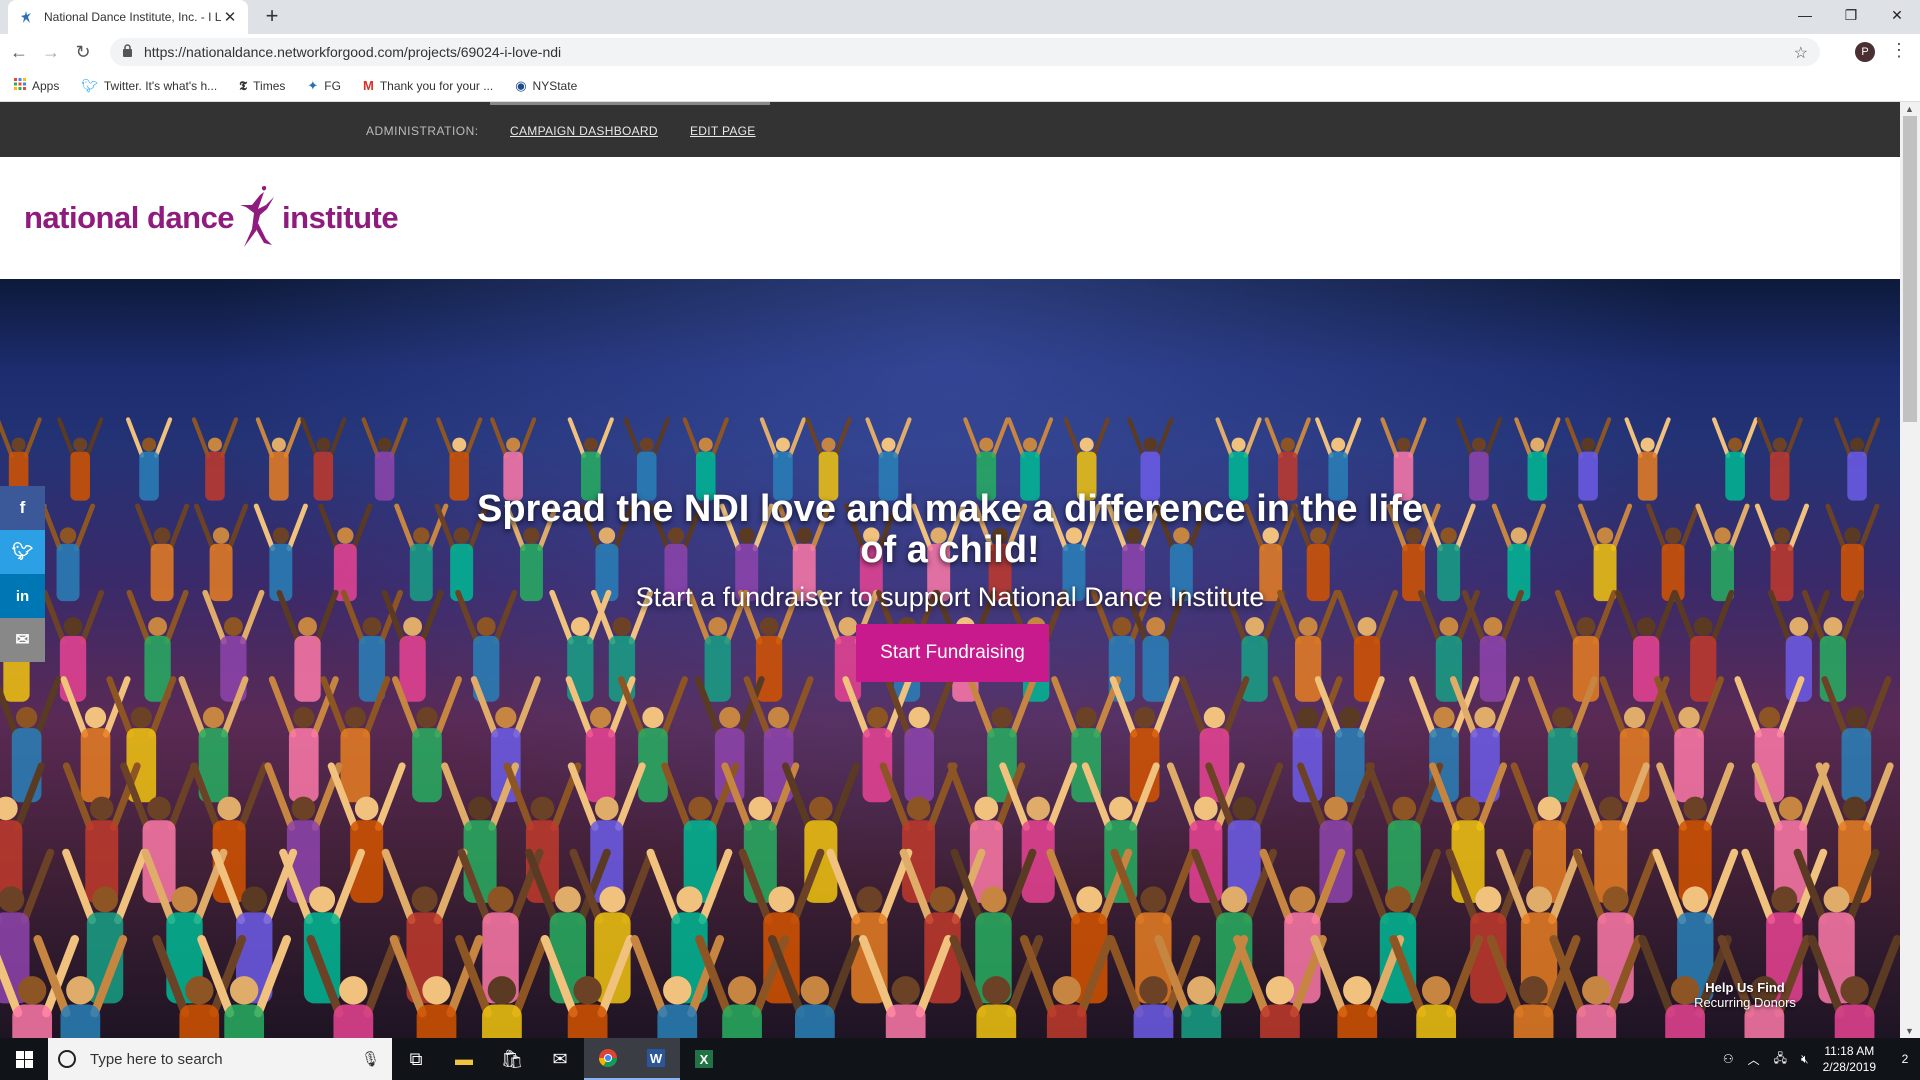  Describe the element at coordinates (156, 1059) in the screenshot. I see `search-placeholder: Type here to search` at that location.